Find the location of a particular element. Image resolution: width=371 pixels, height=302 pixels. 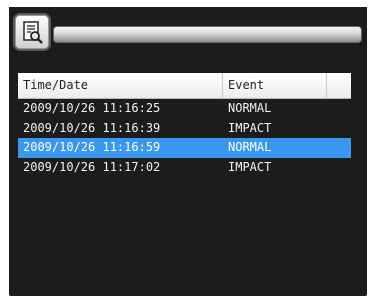

cell-time-date: 2009/10/26 11:17:02 is located at coordinates (92, 166).